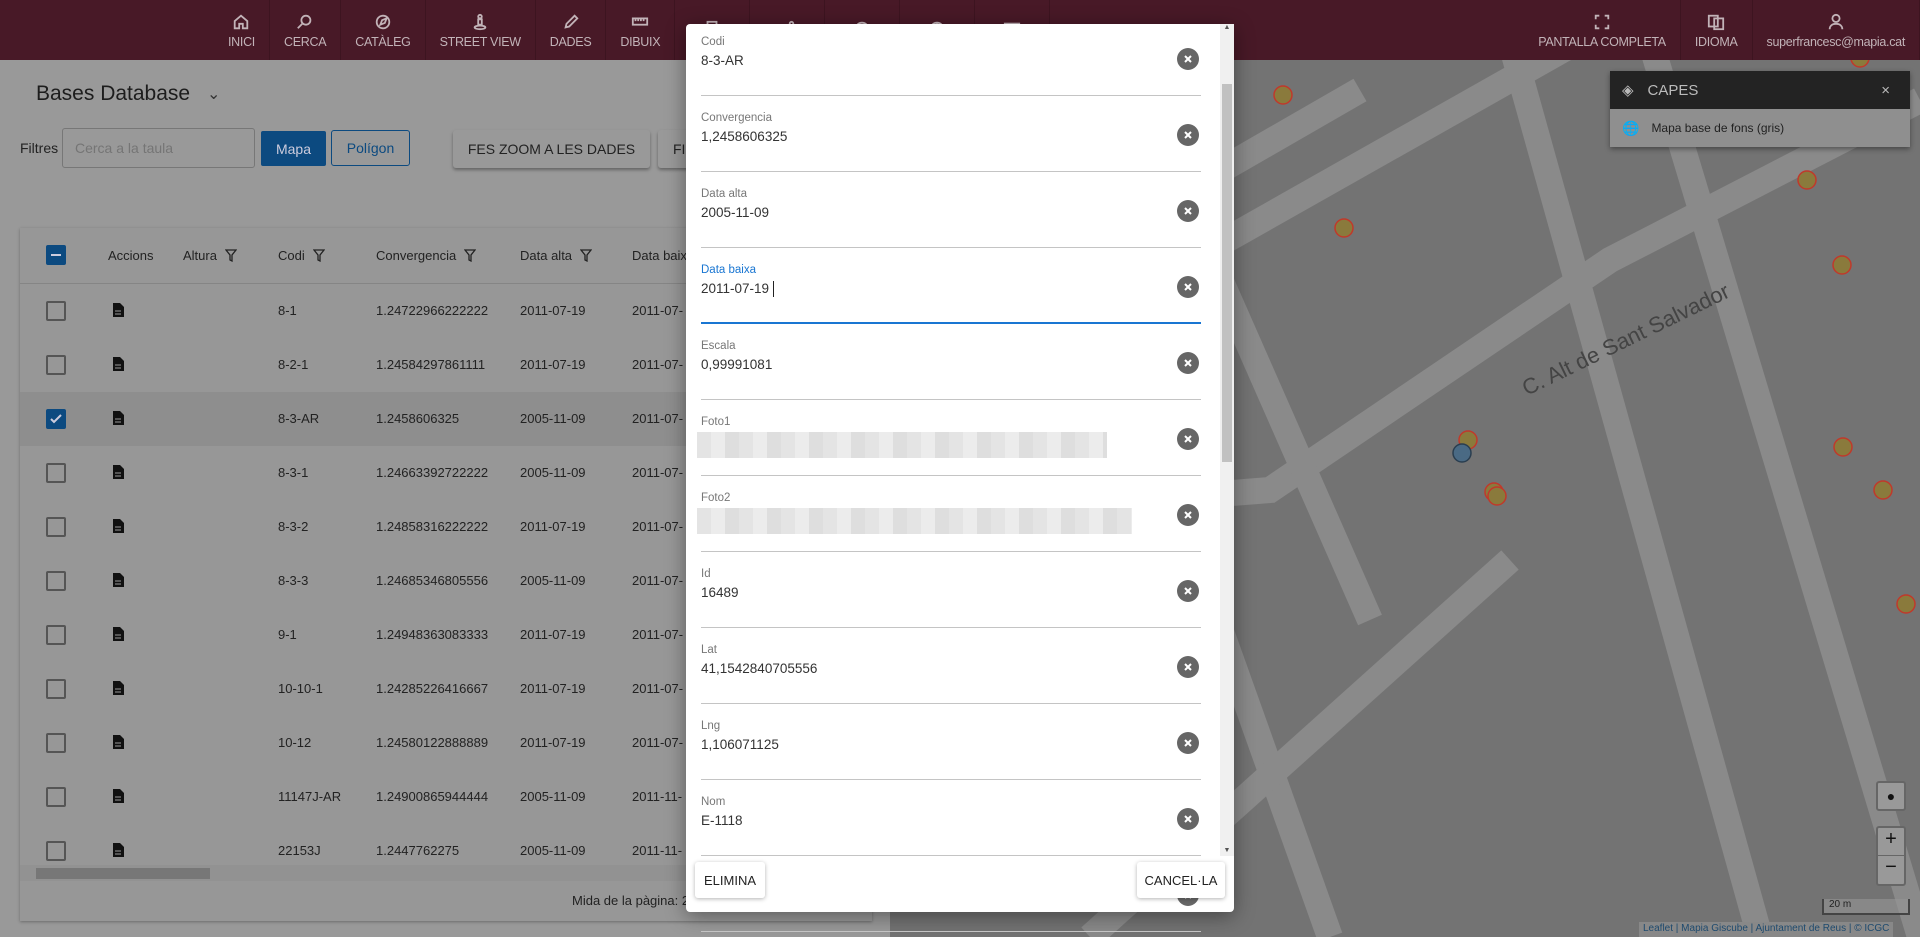 This screenshot has height=937, width=1920. Describe the element at coordinates (709, 650) in the screenshot. I see `field-label: Lat` at that location.